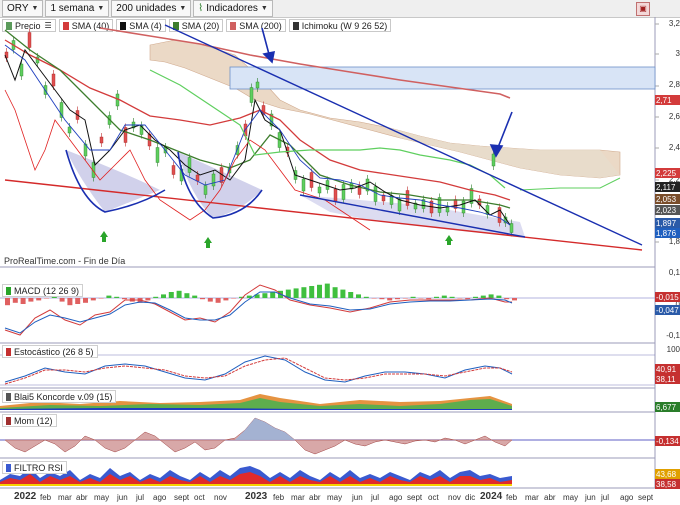 Image resolution: width=680 pixels, height=505 pixels. I want to click on stoch-k-line, so click(258, 369).